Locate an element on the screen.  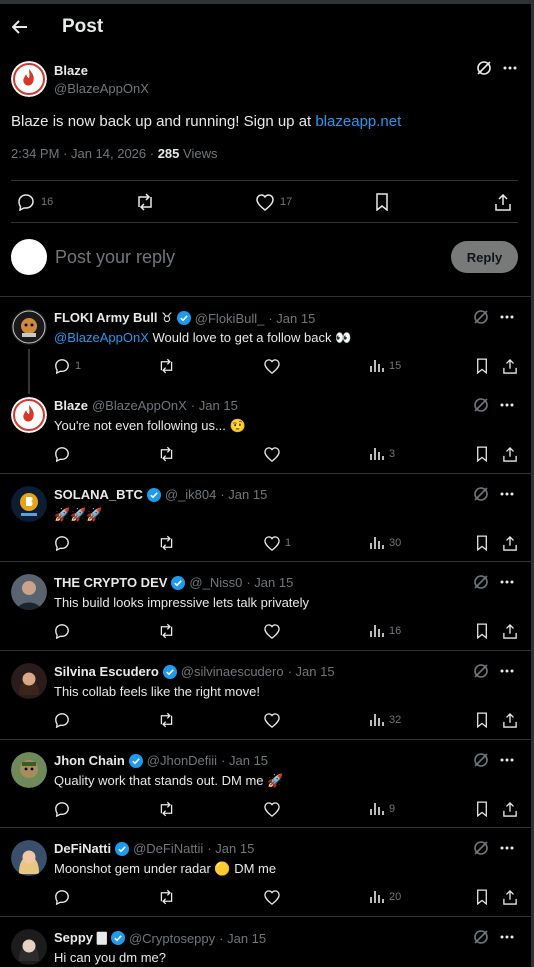
reply-author-handle: @DeFiNattii is located at coordinates (168, 848).